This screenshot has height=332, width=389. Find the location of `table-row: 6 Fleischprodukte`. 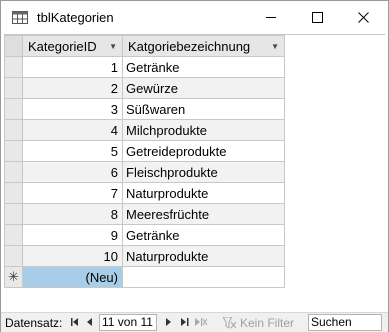

table-row: 6 Fleischprodukte is located at coordinates (144, 172).